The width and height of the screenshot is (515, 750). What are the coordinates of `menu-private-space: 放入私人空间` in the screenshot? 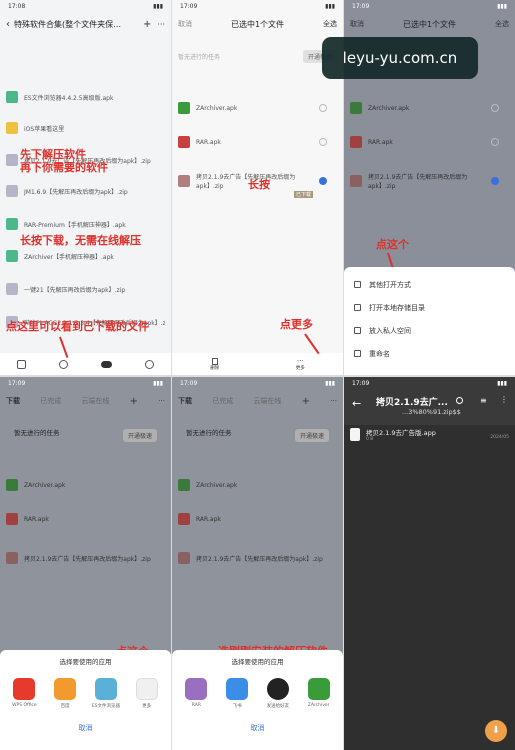 It's located at (429, 330).